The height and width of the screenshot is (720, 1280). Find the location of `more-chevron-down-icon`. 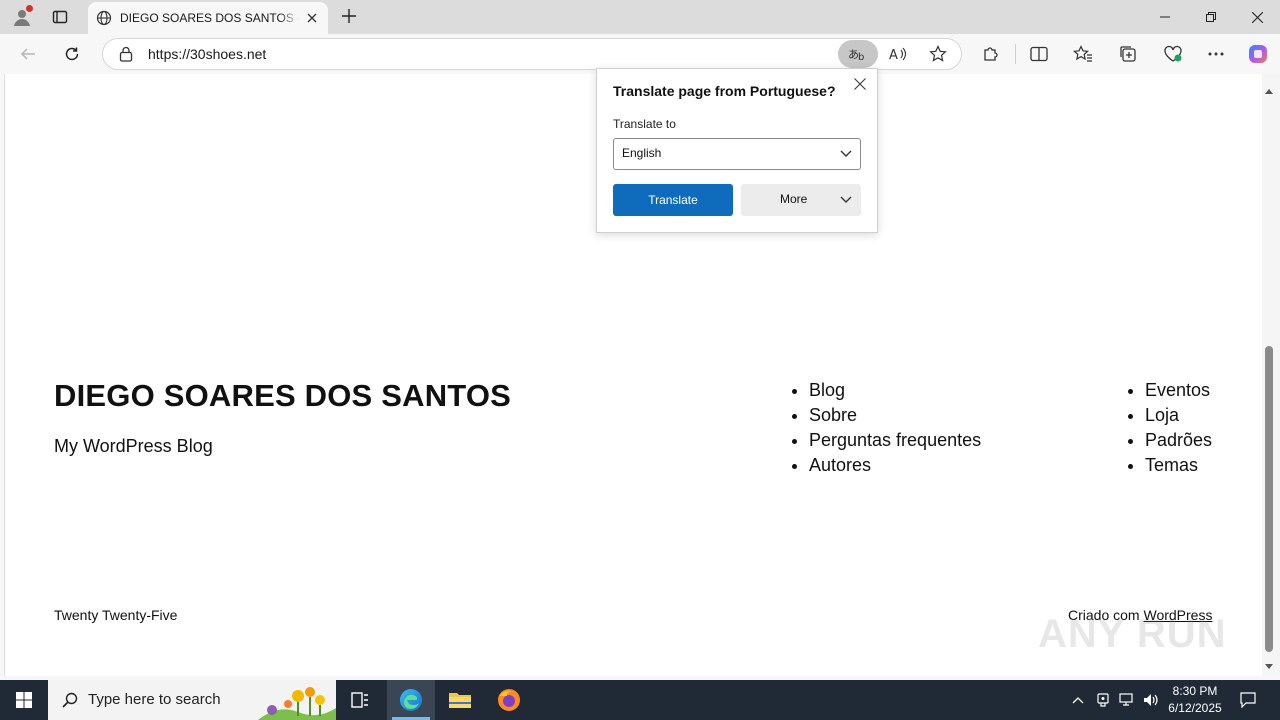

more-chevron-down-icon is located at coordinates (846, 200).